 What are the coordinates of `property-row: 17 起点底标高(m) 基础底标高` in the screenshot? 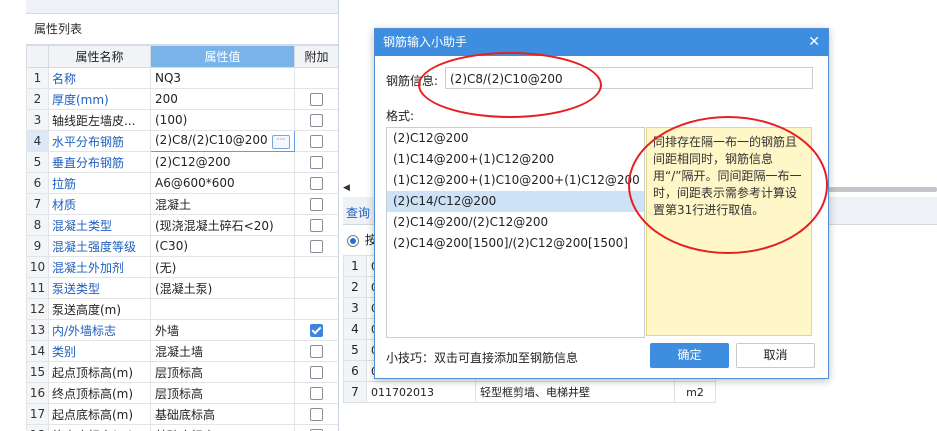 It's located at (182, 414).